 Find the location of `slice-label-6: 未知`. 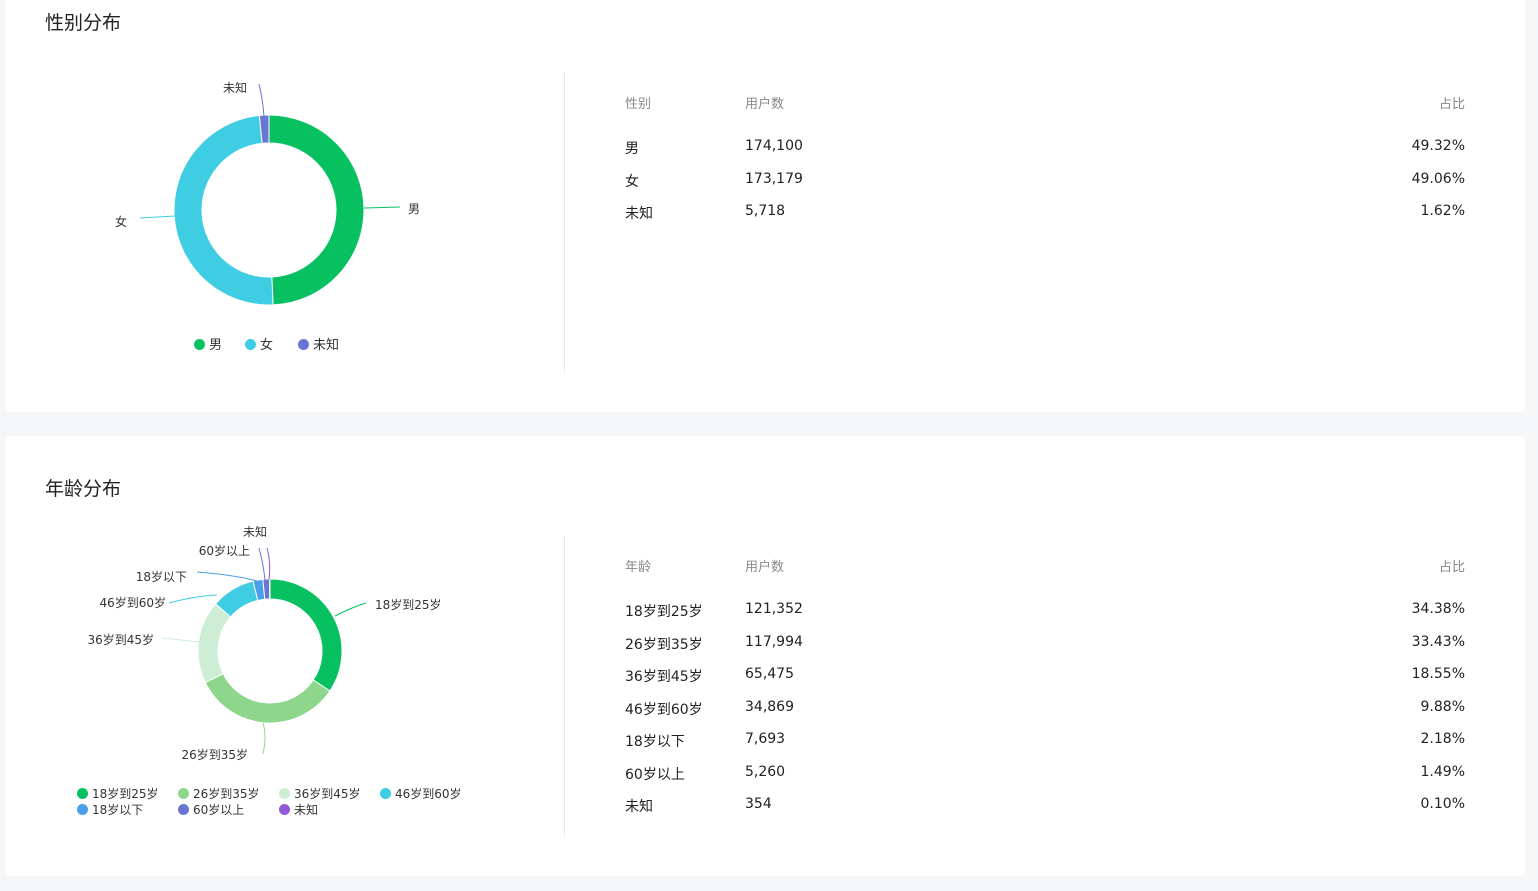

slice-label-6: 未知 is located at coordinates (255, 532).